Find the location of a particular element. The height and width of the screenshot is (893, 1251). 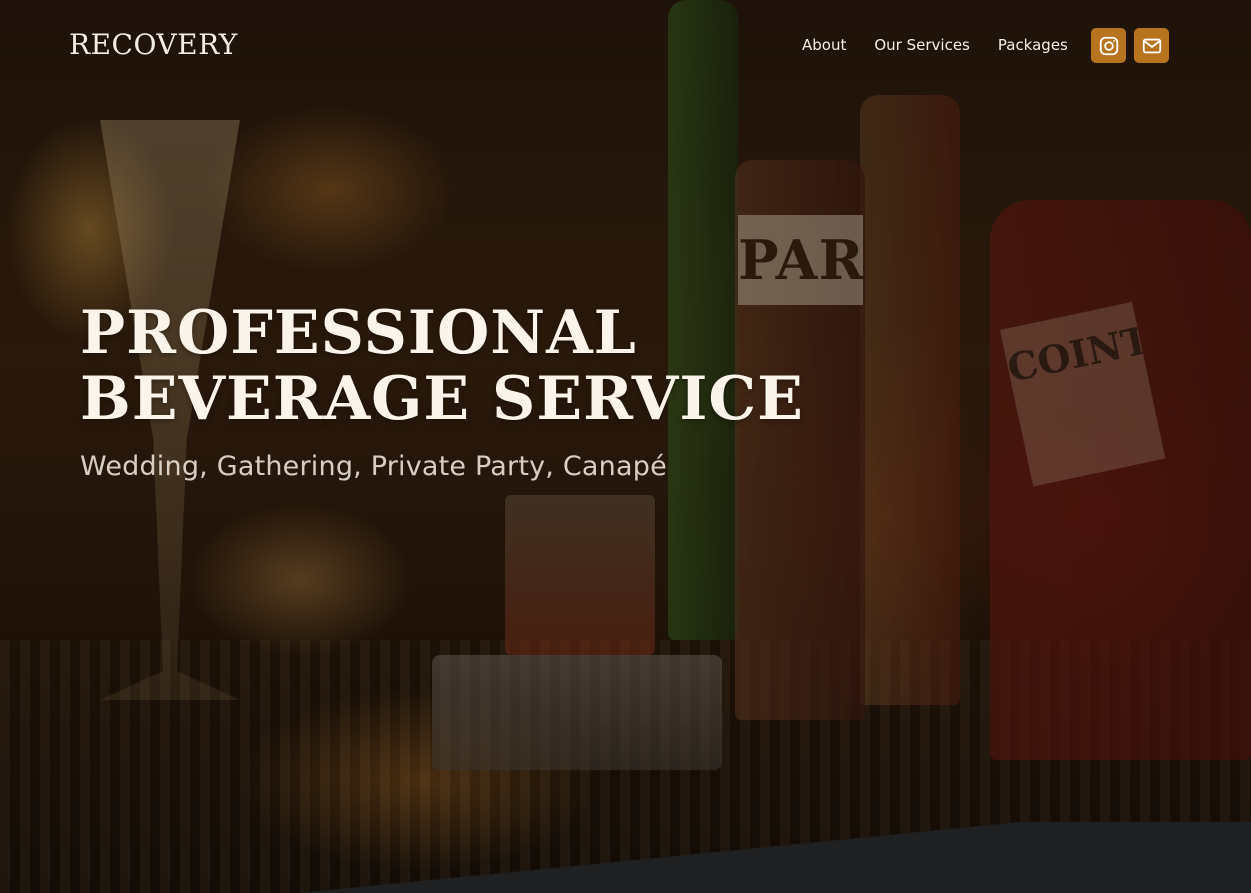

site-logo: RECOVERY is located at coordinates (153, 45).